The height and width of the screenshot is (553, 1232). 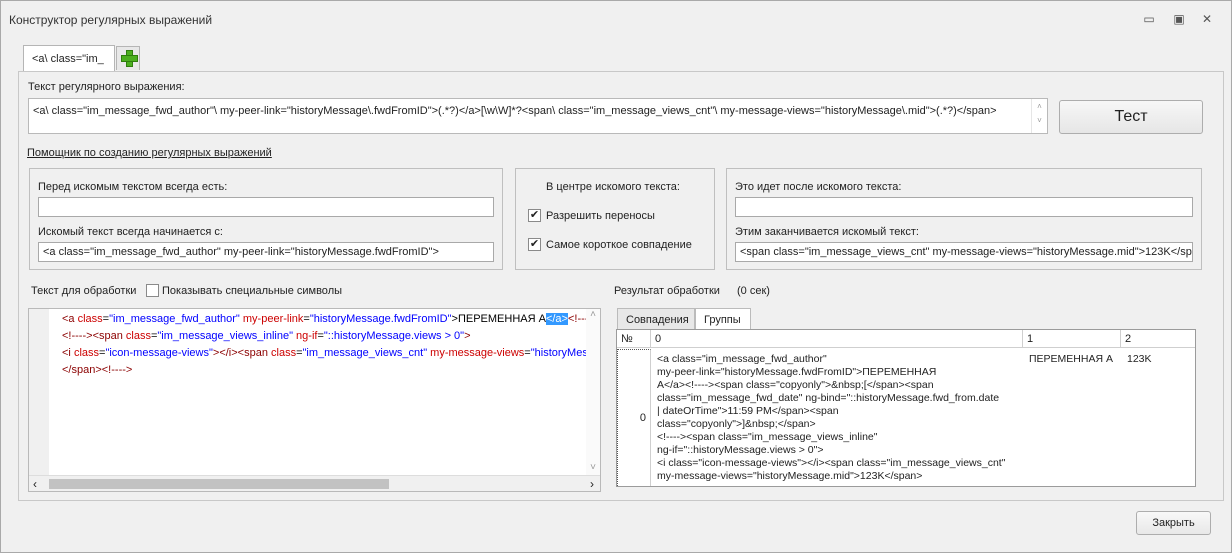 I want to click on code-line: </span><!---->, so click(x=97, y=370).